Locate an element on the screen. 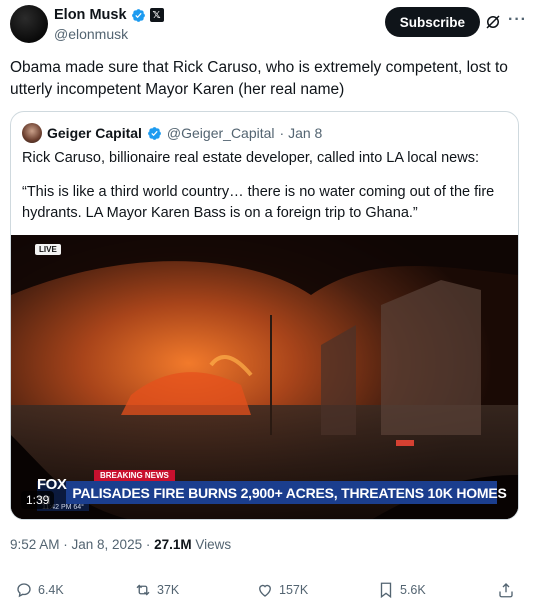  bookmark-button: 5.6K is located at coordinates (401, 590).